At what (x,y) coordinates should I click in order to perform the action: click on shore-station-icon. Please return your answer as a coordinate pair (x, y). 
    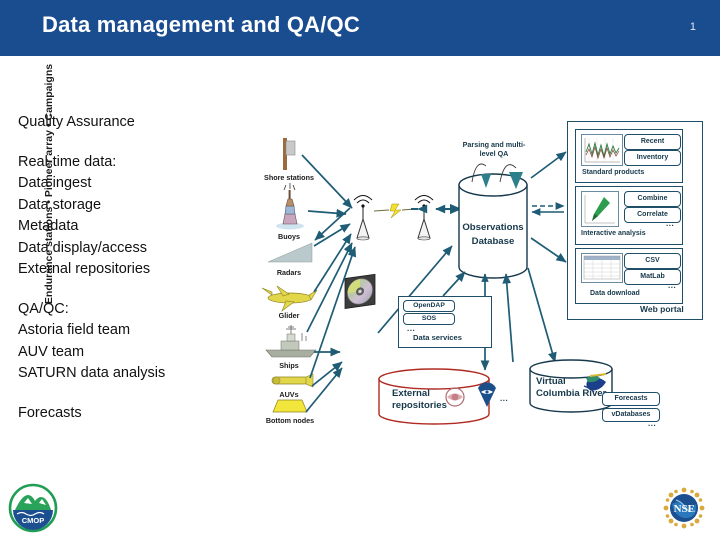
    Looking at the image, I should click on (289, 154).